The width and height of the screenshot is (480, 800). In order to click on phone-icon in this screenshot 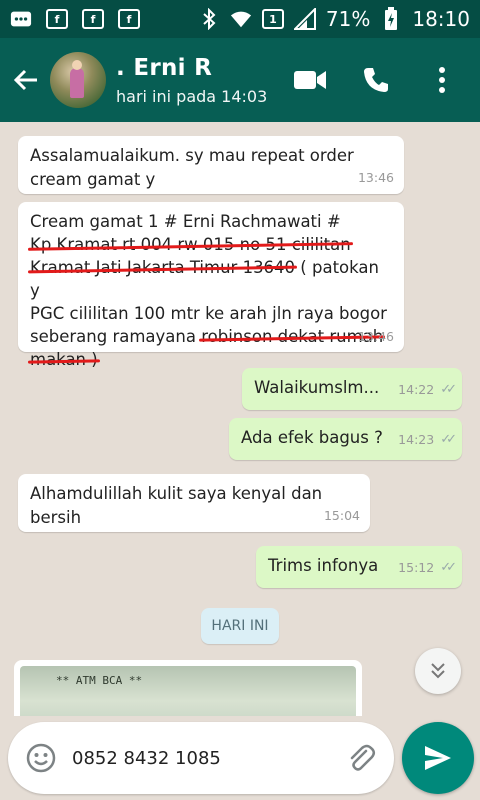, I will do `click(376, 80)`.